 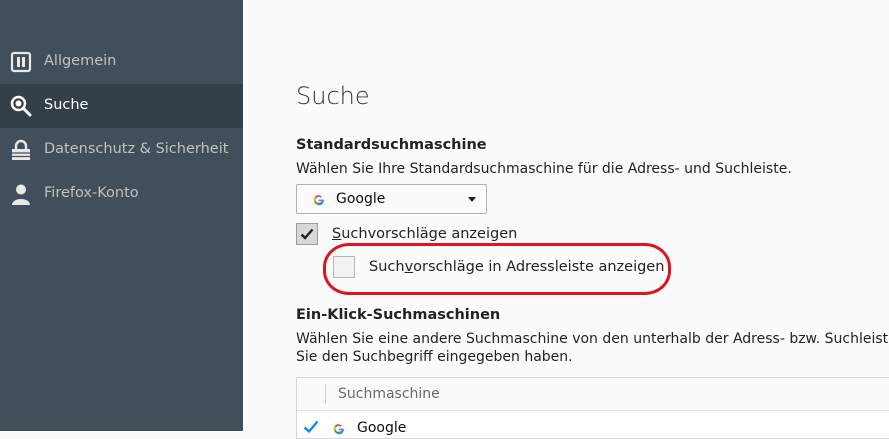 I want to click on default-engine-value: Google, so click(x=361, y=199).